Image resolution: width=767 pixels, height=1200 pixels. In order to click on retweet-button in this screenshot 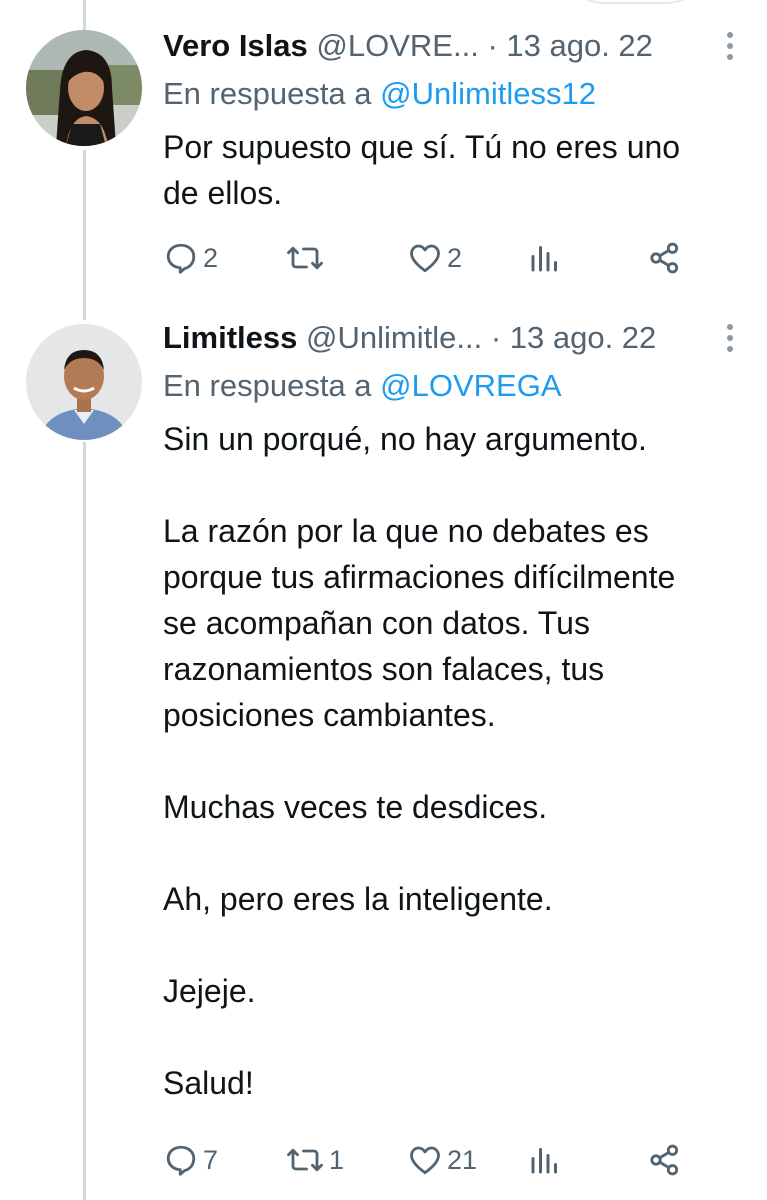, I will do `click(307, 258)`.